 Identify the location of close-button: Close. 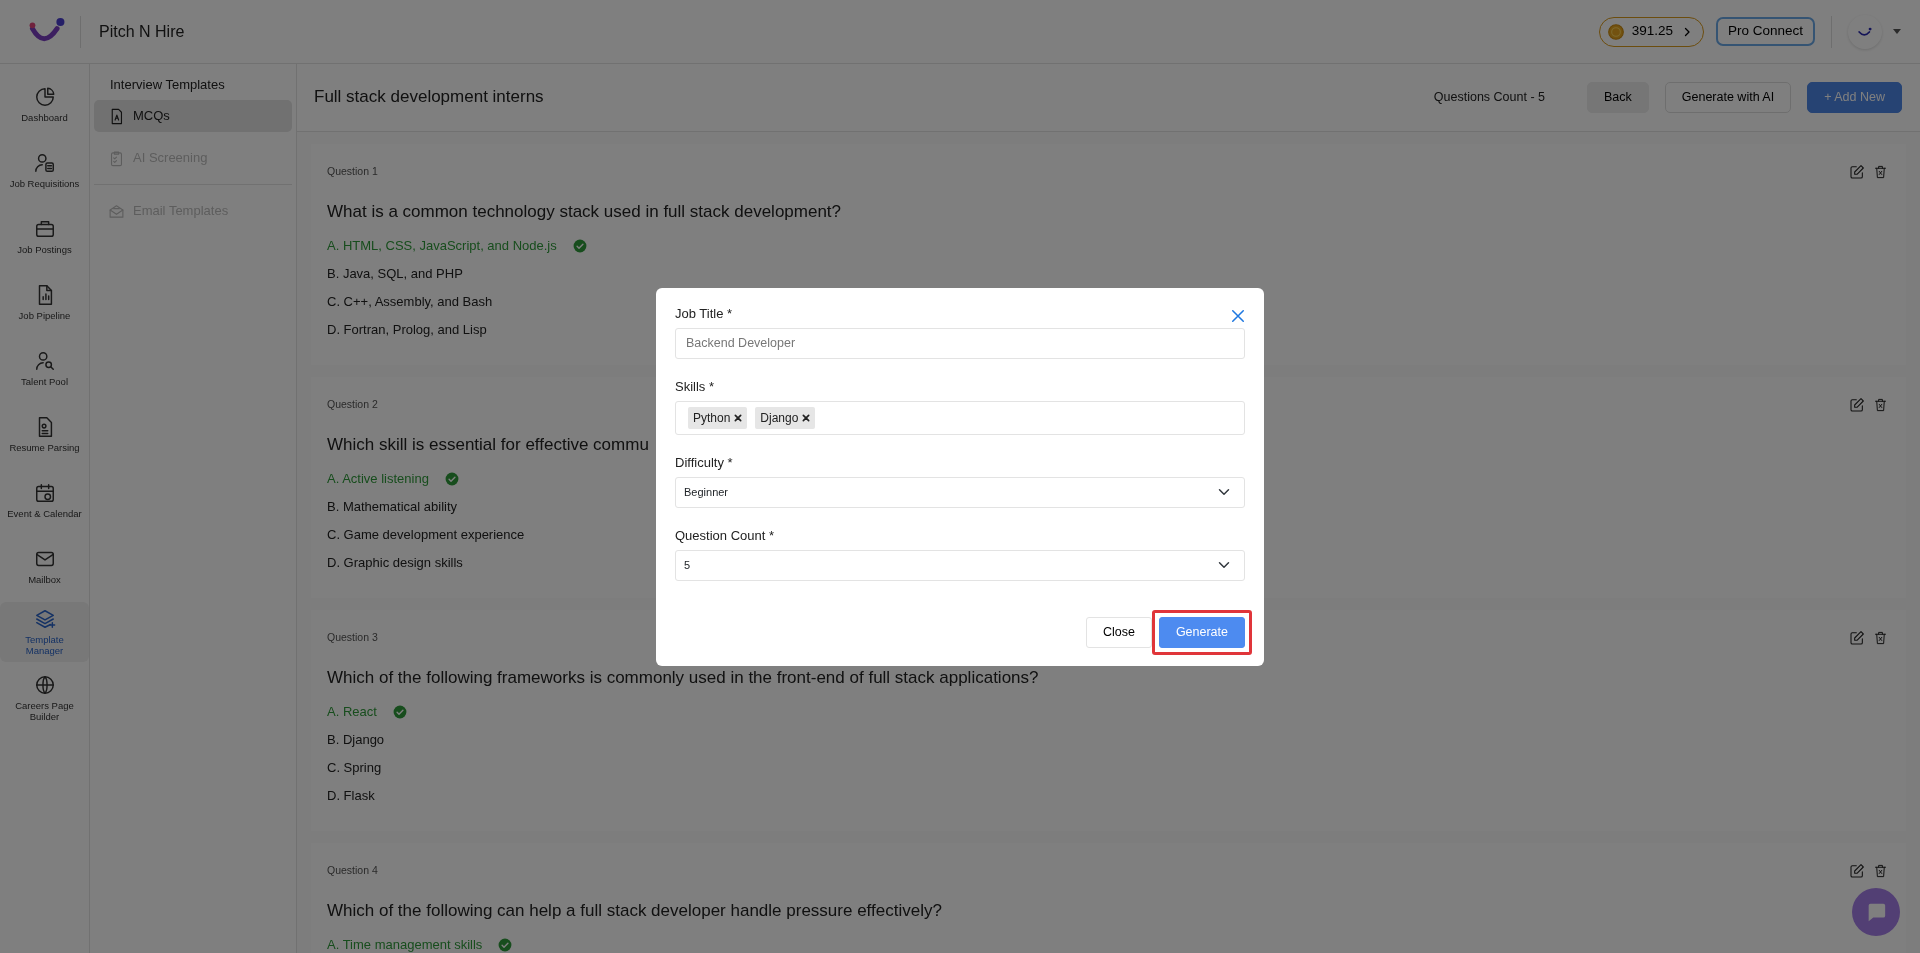
(1118, 632).